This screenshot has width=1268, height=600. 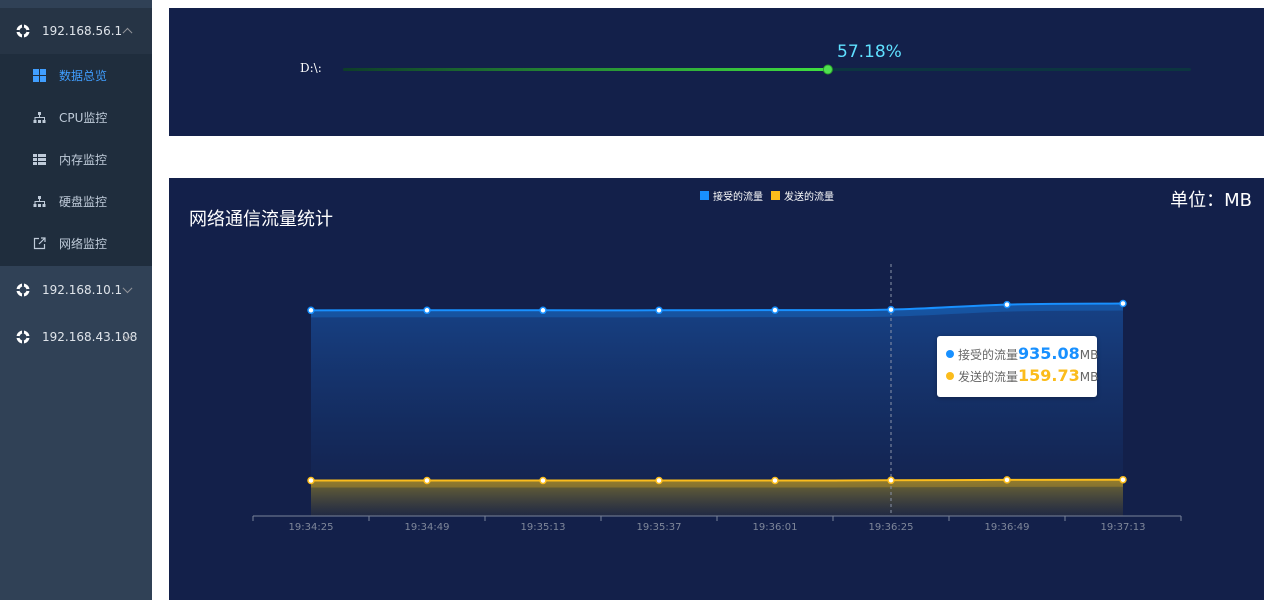 What do you see at coordinates (1049, 375) in the screenshot?
I see `tooltip-value: 159.73` at bounding box center [1049, 375].